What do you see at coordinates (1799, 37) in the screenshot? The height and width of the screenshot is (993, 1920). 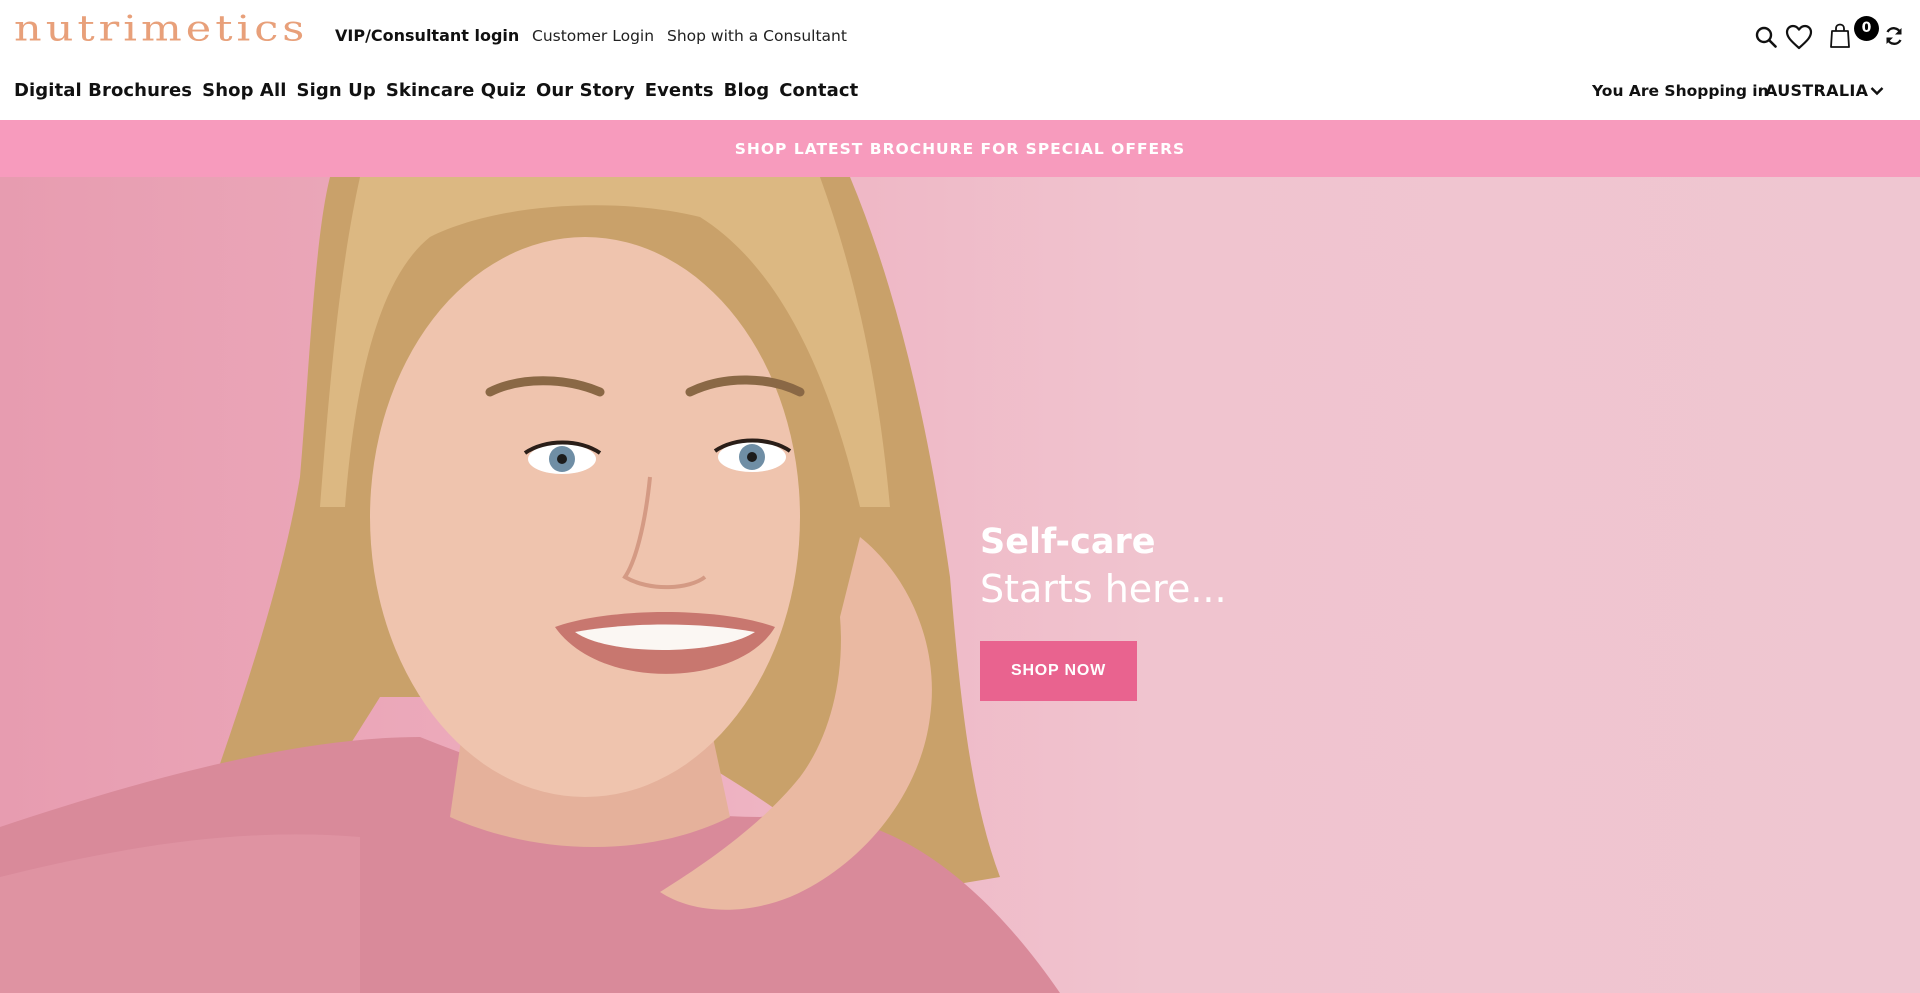 I see `heart-icon` at bounding box center [1799, 37].